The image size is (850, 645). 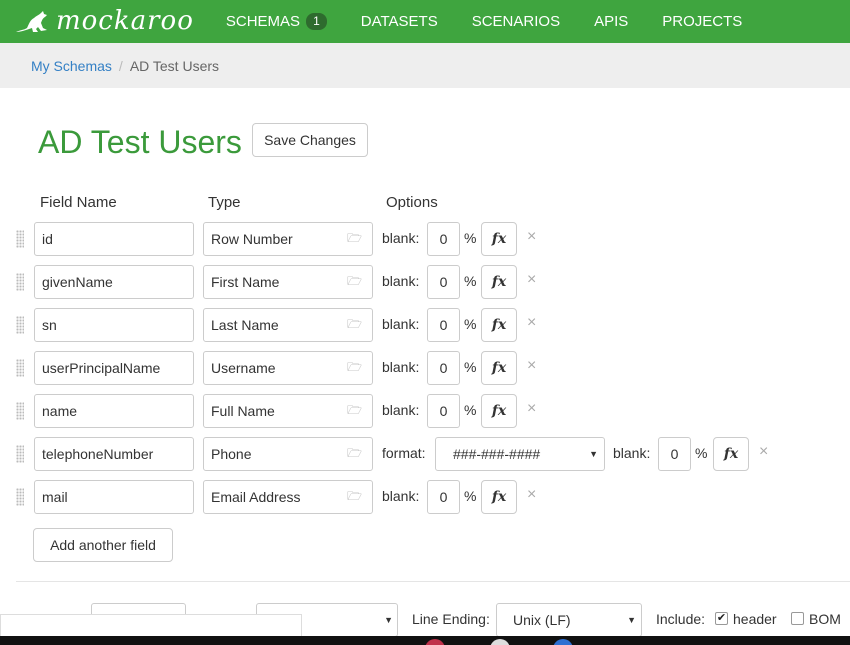 What do you see at coordinates (71, 66) in the screenshot?
I see `breadcrumb-my-schemas: My Schemas` at bounding box center [71, 66].